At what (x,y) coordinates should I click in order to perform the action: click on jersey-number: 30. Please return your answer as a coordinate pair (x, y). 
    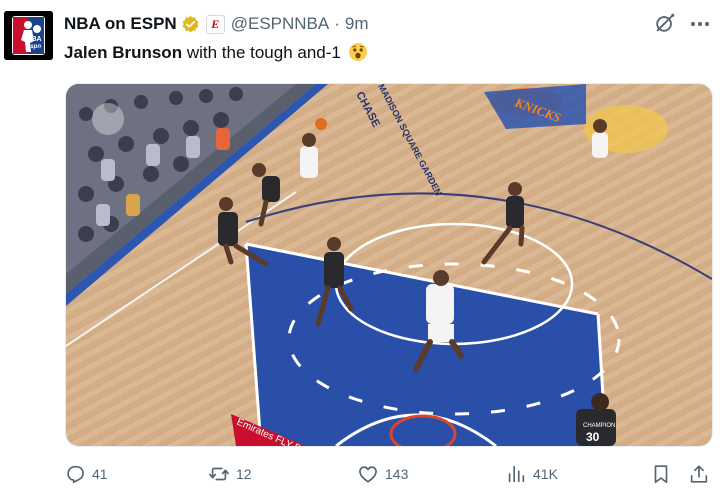
    Looking at the image, I should click on (593, 437).